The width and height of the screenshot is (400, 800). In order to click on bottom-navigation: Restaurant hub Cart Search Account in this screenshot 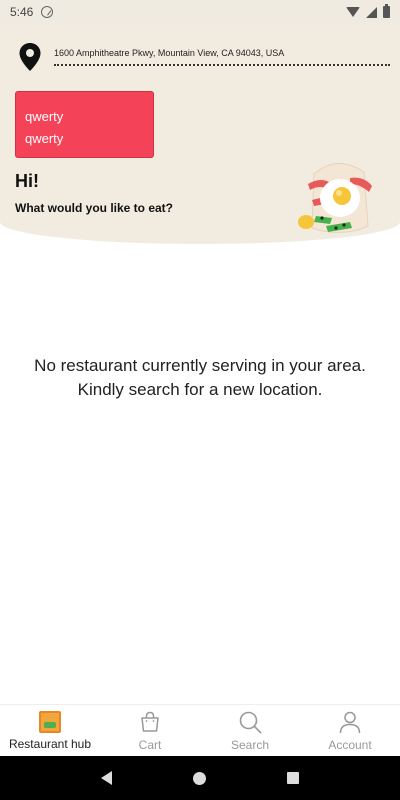, I will do `click(200, 730)`.